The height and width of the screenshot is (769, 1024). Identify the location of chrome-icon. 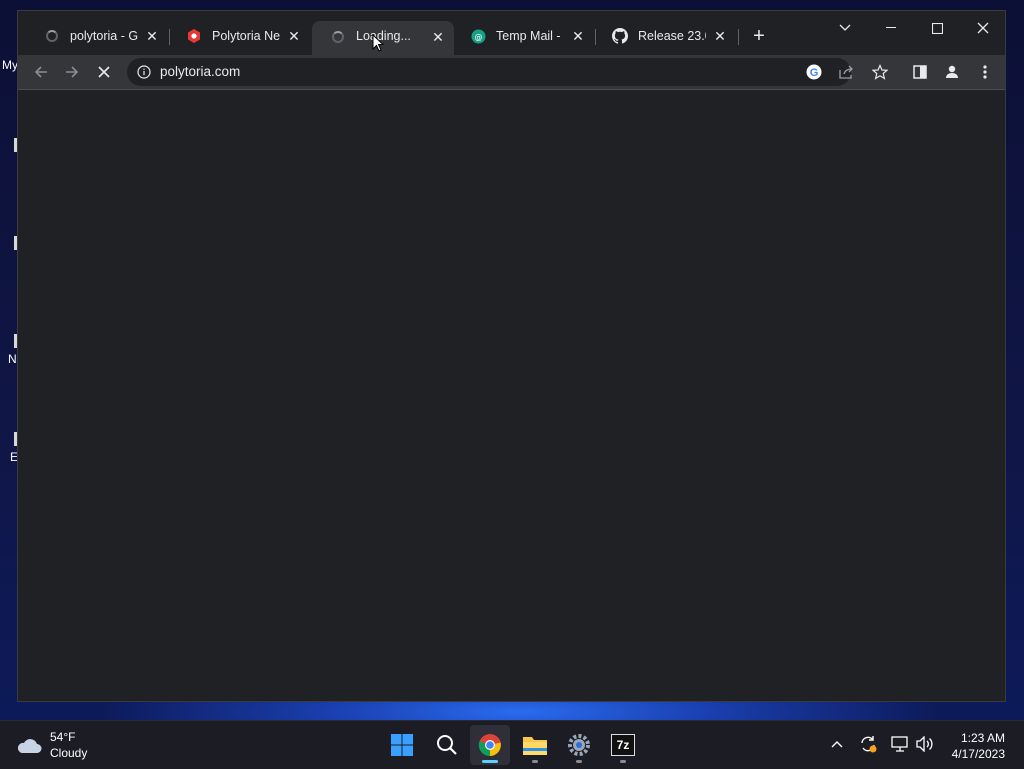
(489, 745).